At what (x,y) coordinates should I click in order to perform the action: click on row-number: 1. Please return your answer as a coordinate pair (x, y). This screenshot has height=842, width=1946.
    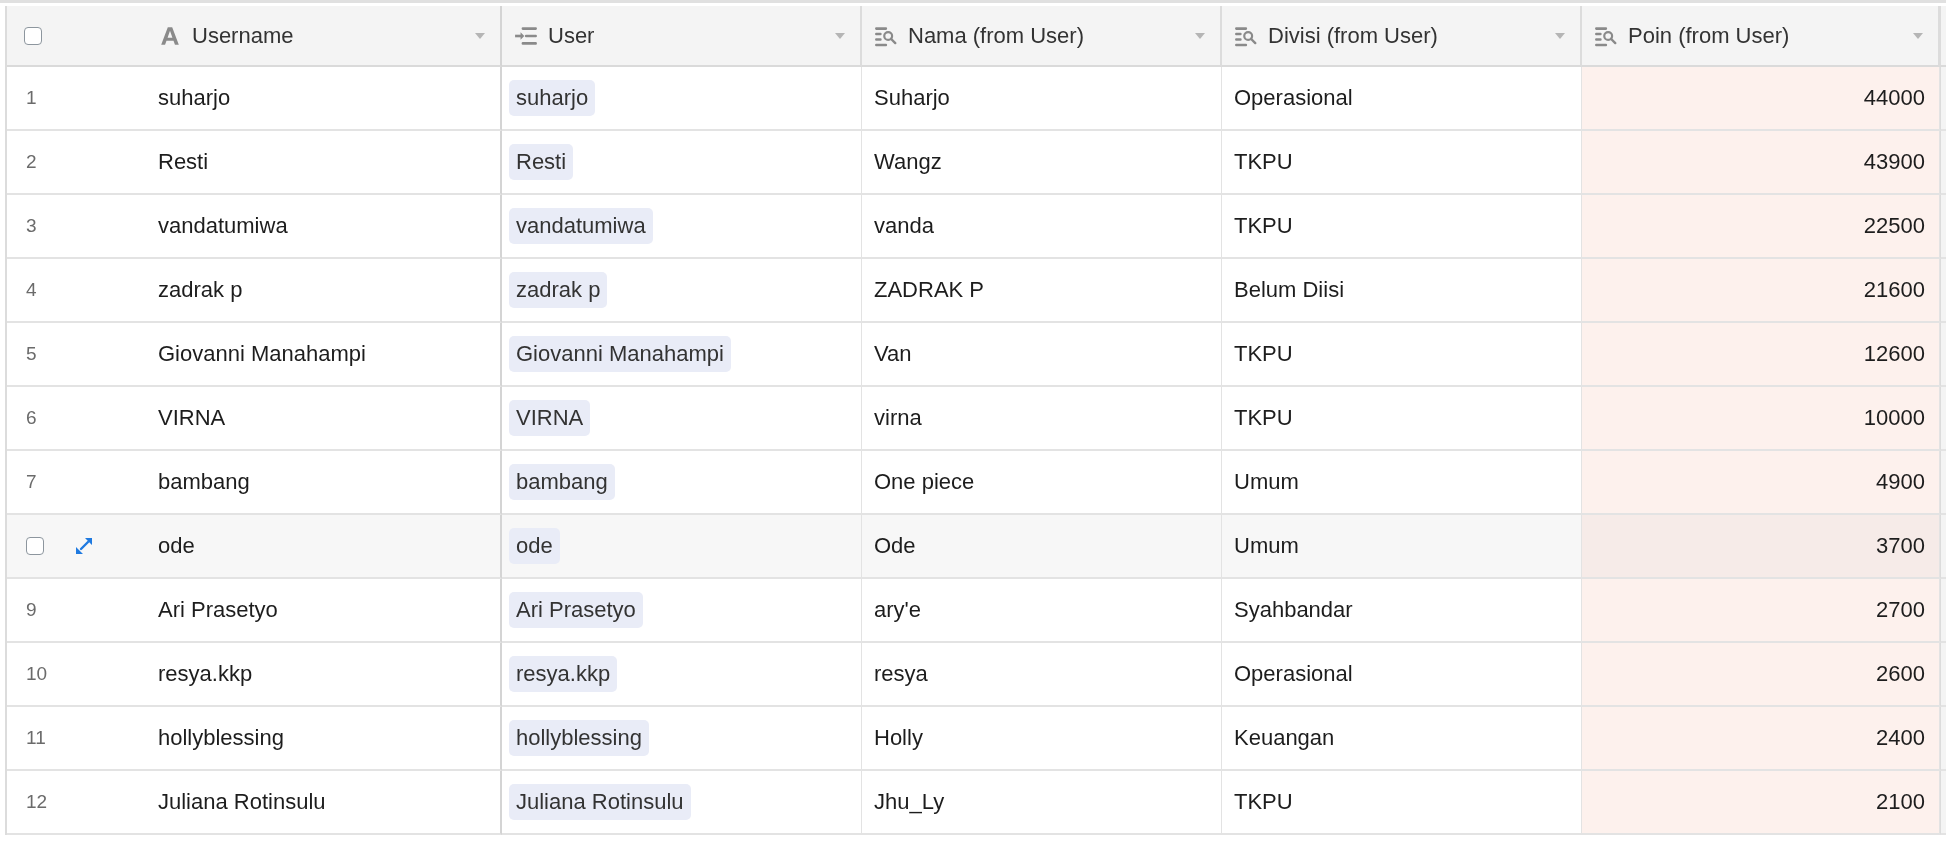
    Looking at the image, I should click on (31, 98).